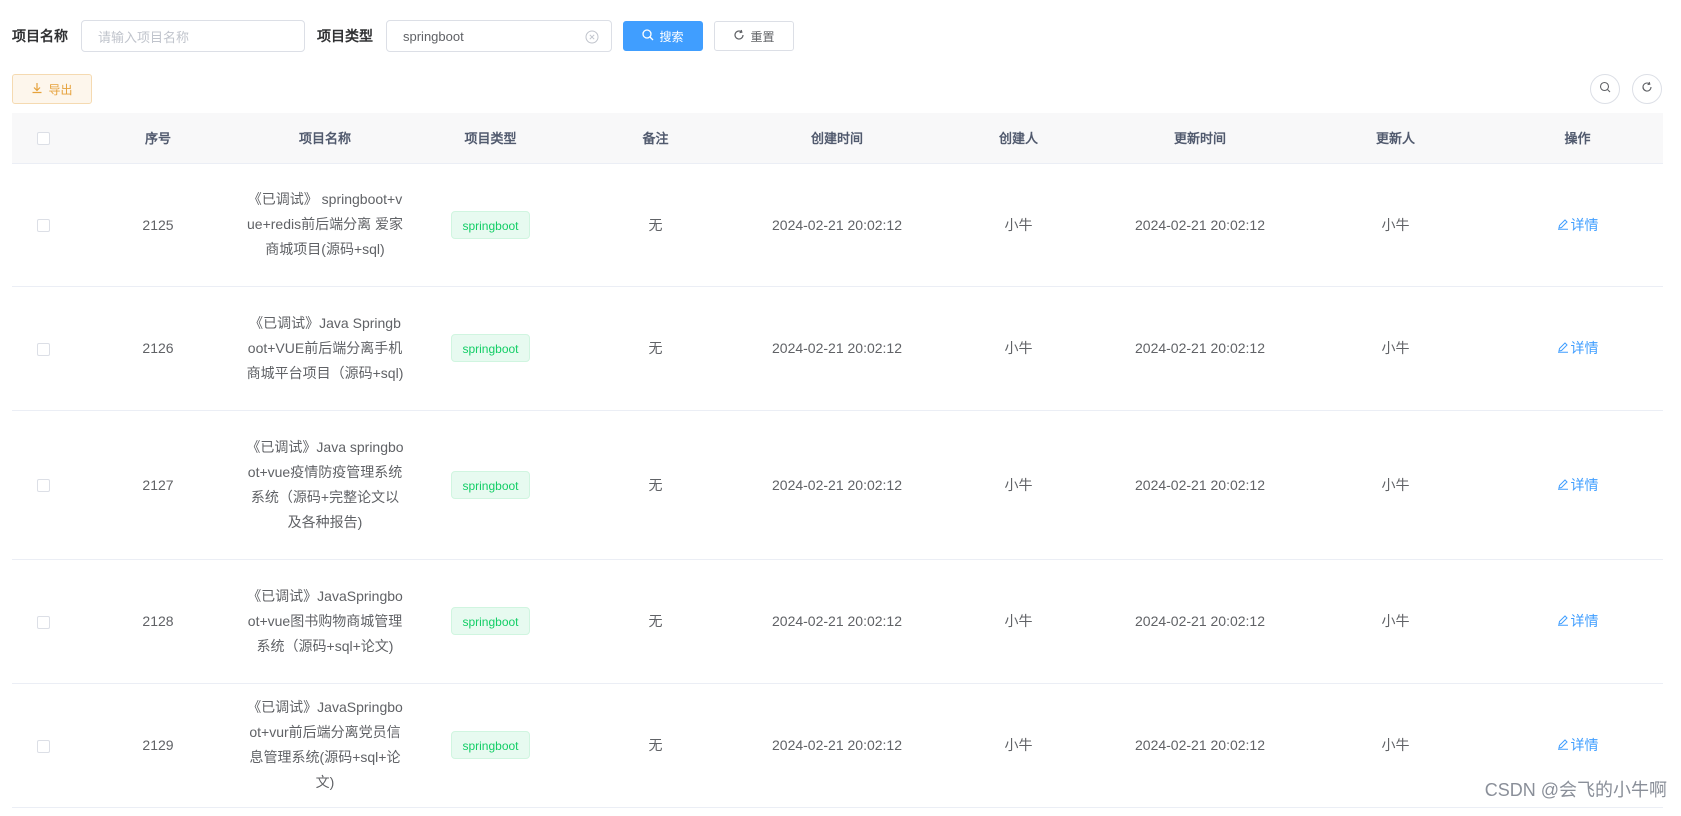 This screenshot has width=1681, height=816. What do you see at coordinates (762, 36) in the screenshot?
I see `reset-button-label: 重置` at bounding box center [762, 36].